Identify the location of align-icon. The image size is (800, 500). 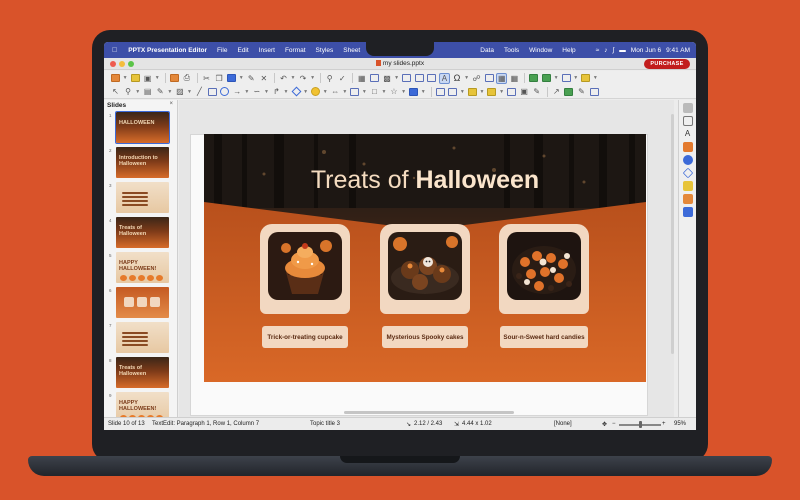
(452, 91).